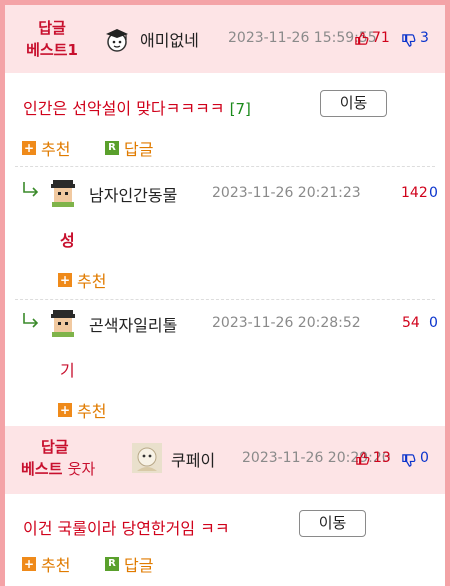 The height and width of the screenshot is (586, 450). I want to click on best-badge: 답글 베스트1, so click(52, 39).